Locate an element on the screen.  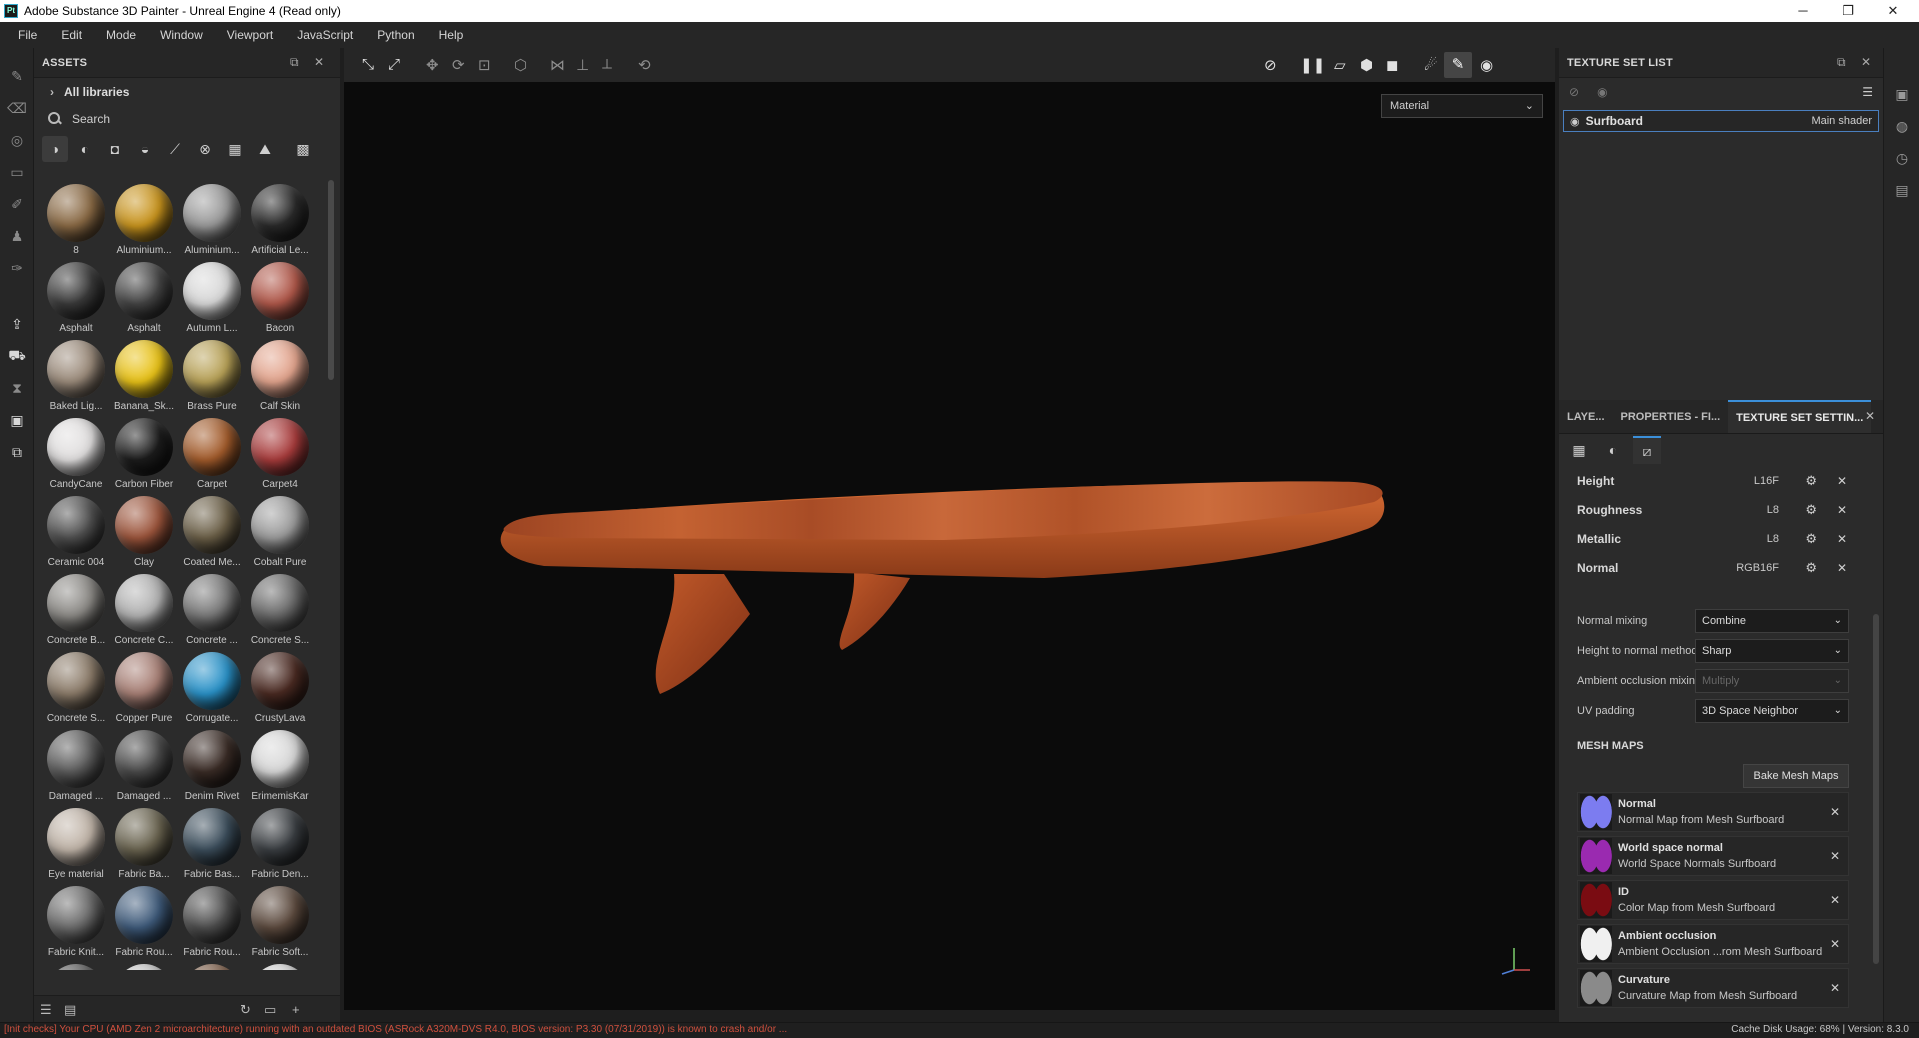
asset-thumbnail: Carpet is located at coordinates (212, 453).